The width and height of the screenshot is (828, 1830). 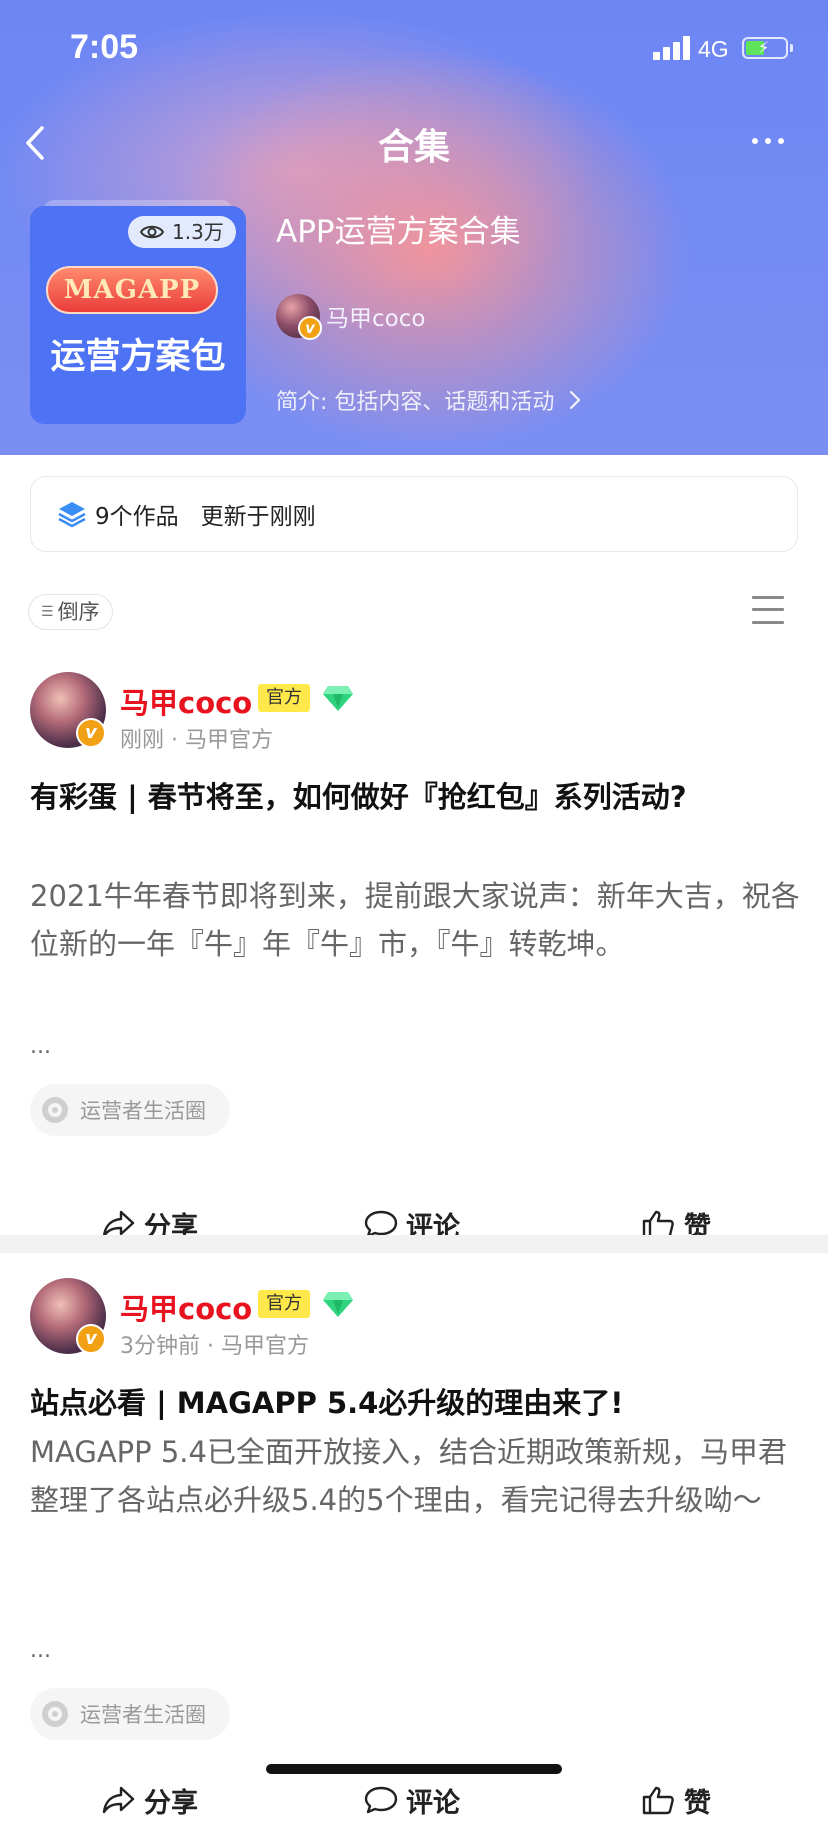 What do you see at coordinates (381, 1800) in the screenshot?
I see `comment-icon` at bounding box center [381, 1800].